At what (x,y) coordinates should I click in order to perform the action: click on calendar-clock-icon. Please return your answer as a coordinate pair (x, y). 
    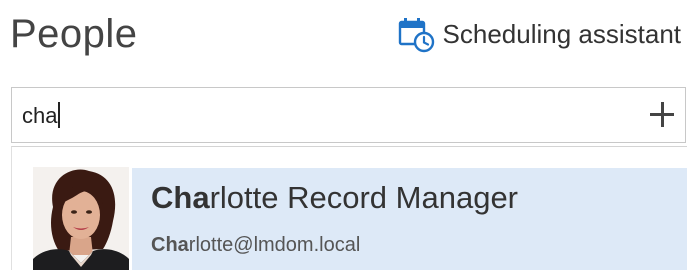
    Looking at the image, I should click on (416, 34).